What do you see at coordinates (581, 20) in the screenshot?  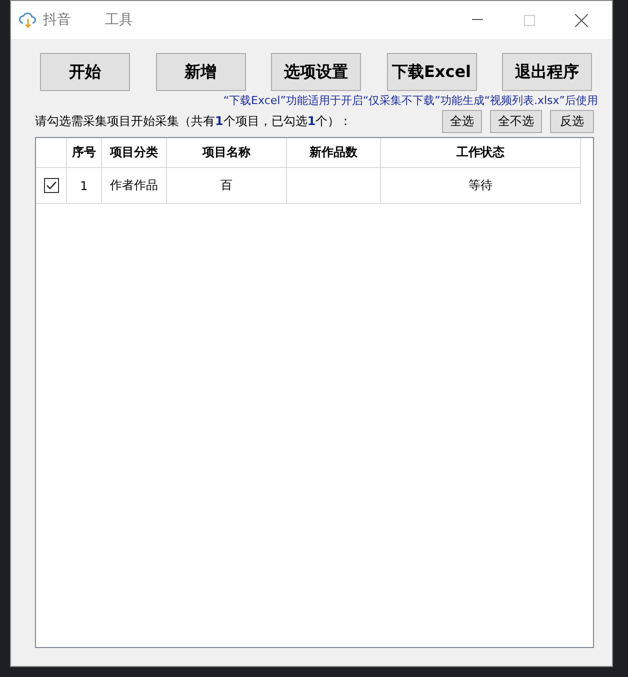 I see `close-icon` at bounding box center [581, 20].